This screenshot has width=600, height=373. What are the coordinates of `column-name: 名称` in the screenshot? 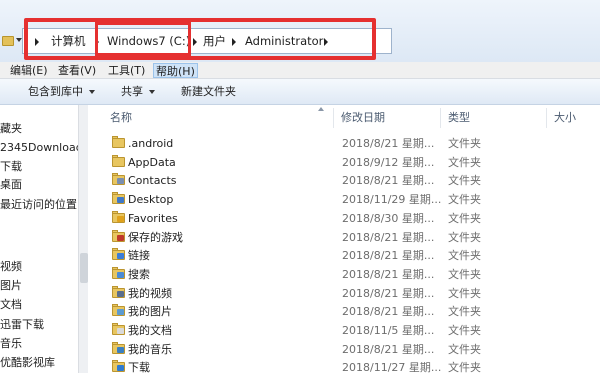 It's located at (121, 118).